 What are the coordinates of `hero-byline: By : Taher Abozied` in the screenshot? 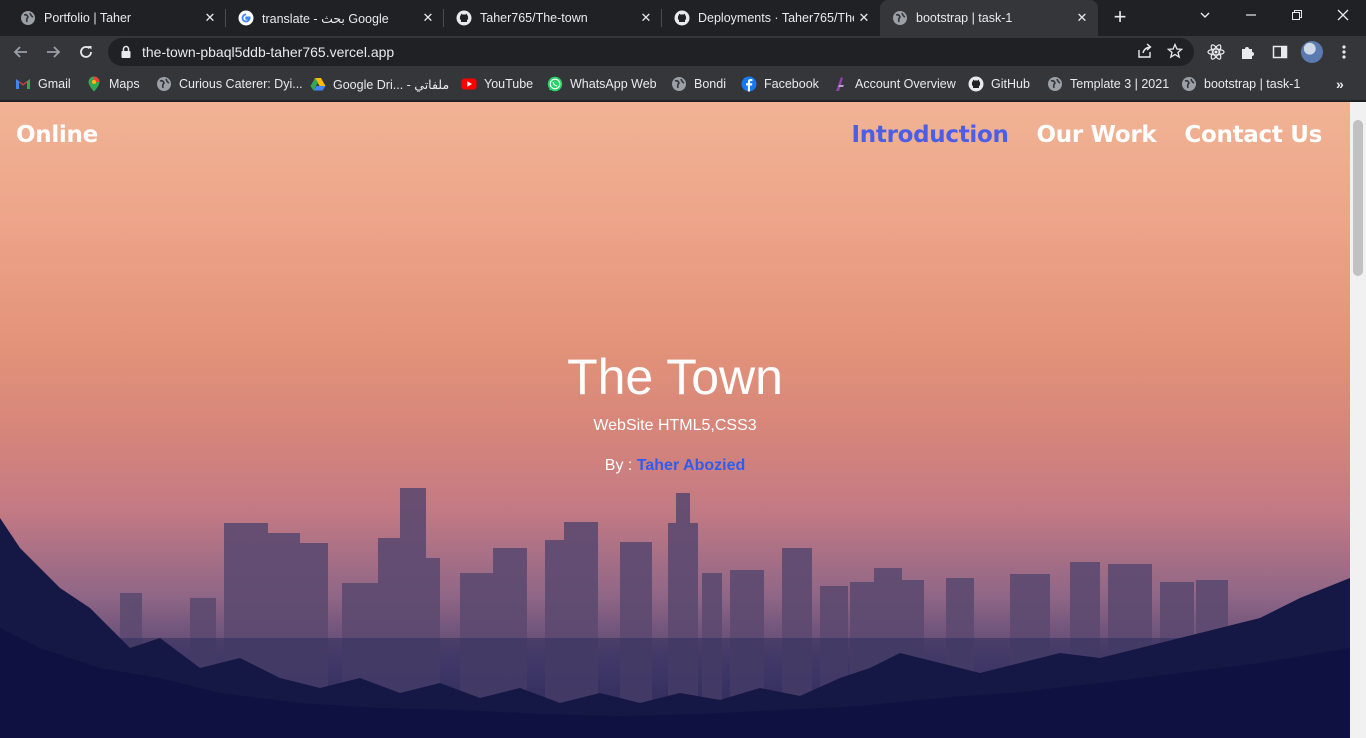 It's located at (675, 466).